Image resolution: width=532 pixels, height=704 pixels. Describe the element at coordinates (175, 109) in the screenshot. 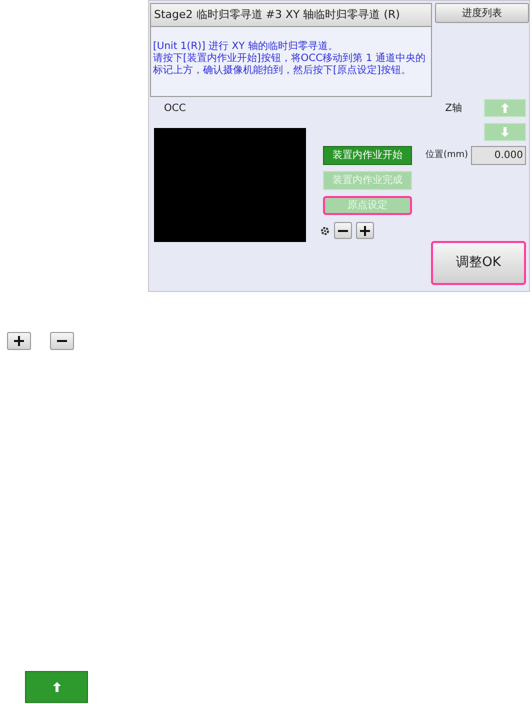

I see `camera-label: OCC` at that location.